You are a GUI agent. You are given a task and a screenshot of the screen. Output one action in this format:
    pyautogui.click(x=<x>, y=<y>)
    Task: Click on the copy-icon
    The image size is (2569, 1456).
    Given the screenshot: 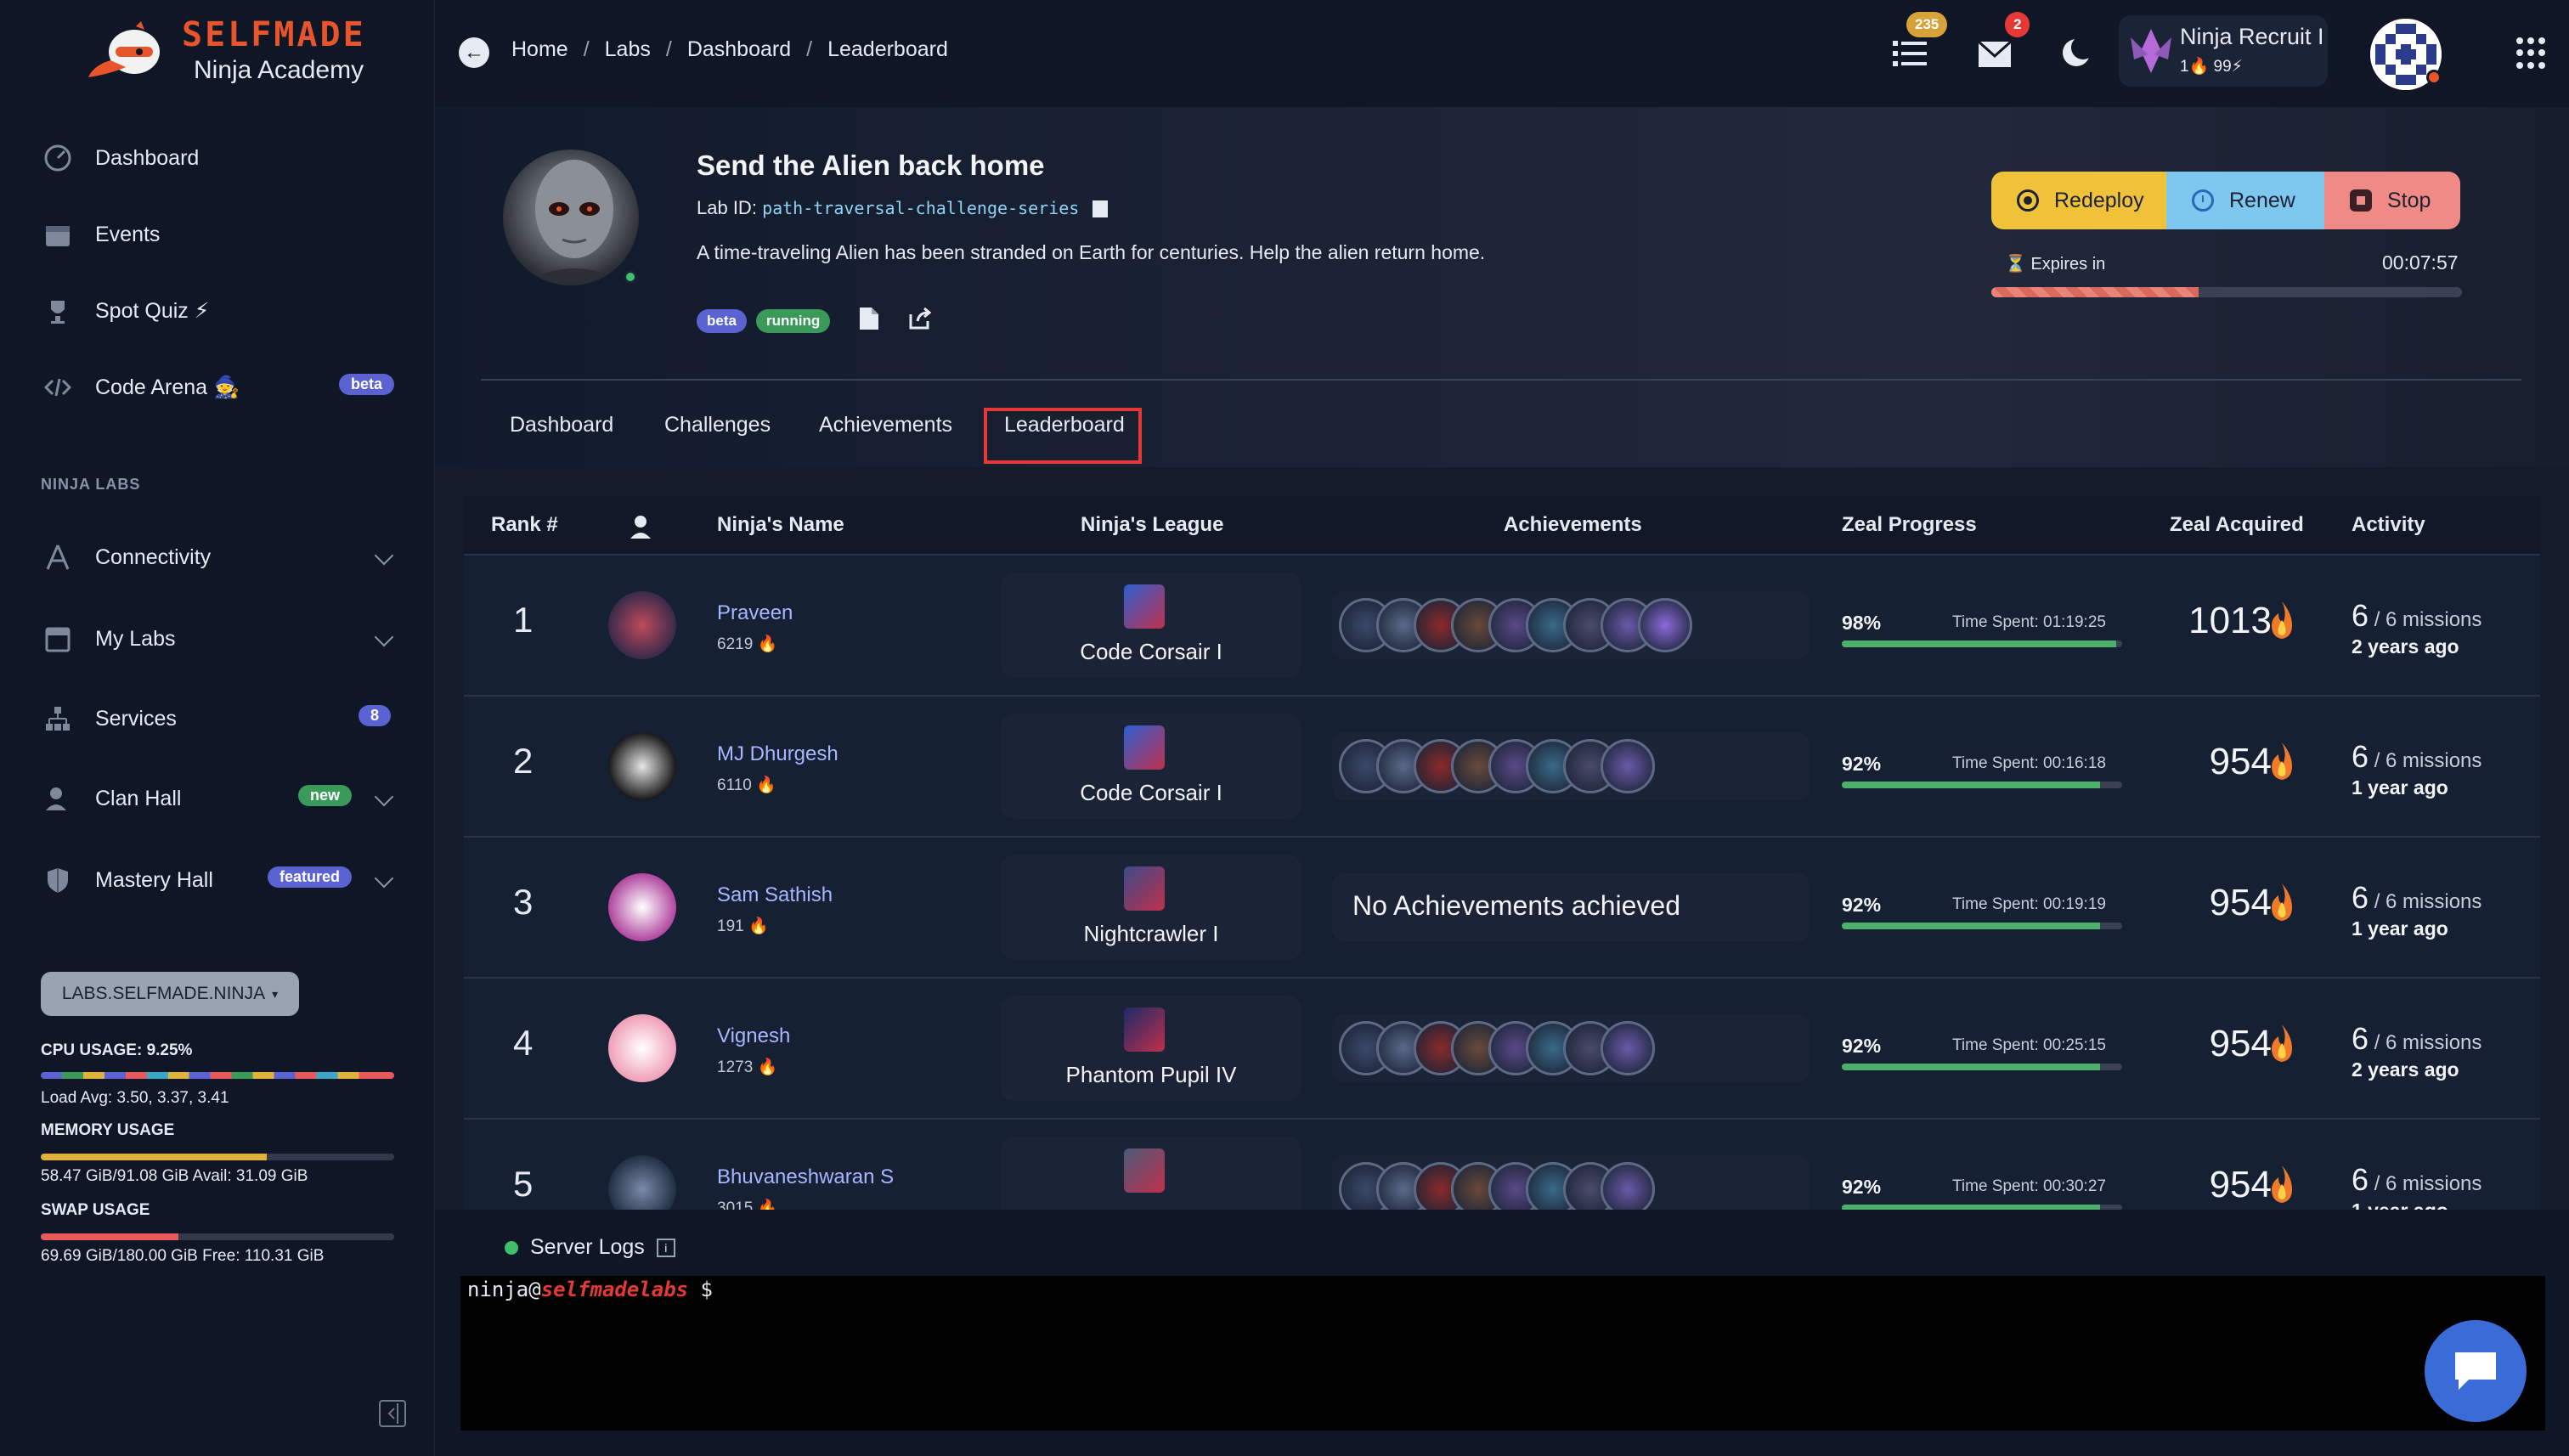 What is the action you would take?
    pyautogui.click(x=1101, y=209)
    